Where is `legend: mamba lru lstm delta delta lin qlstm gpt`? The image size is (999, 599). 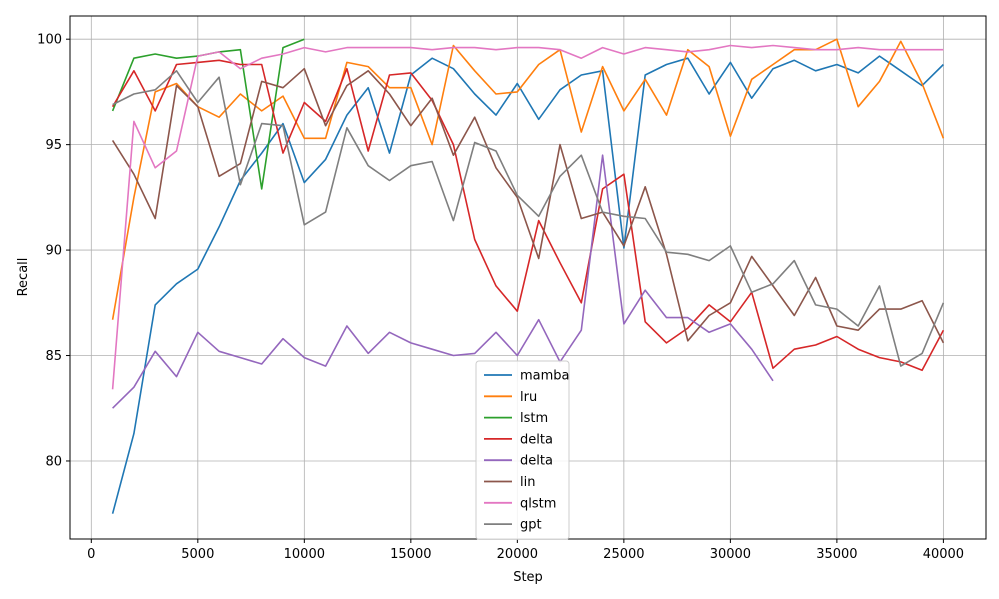 legend: mamba lru lstm delta delta lin qlstm gpt is located at coordinates (522, 450).